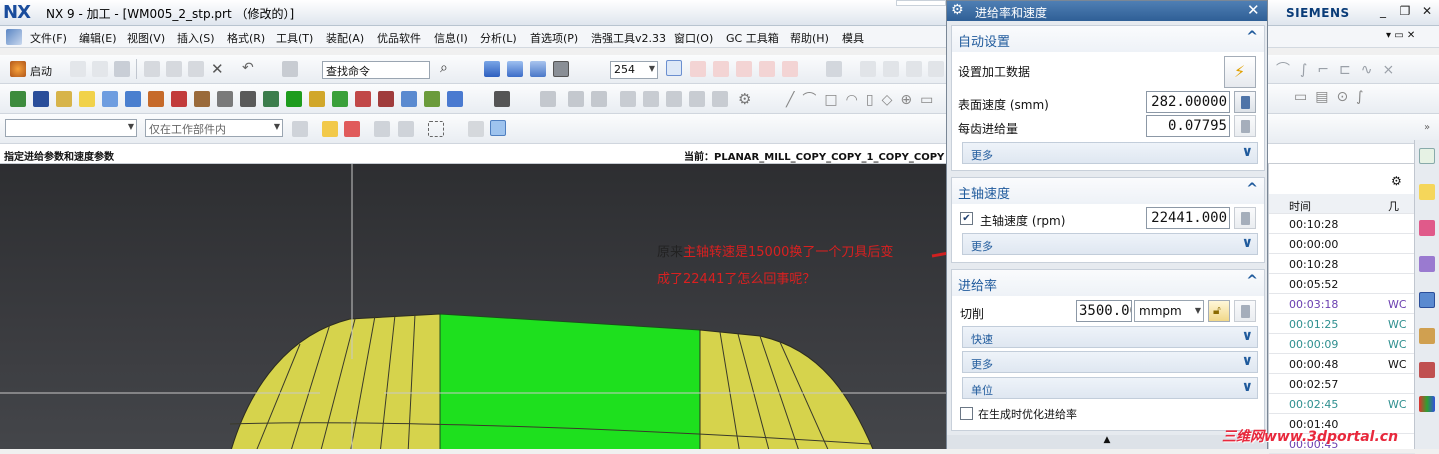 This screenshot has width=1439, height=454. What do you see at coordinates (693, 38) in the screenshot?
I see `menu-window: 窗口(O)` at bounding box center [693, 38].